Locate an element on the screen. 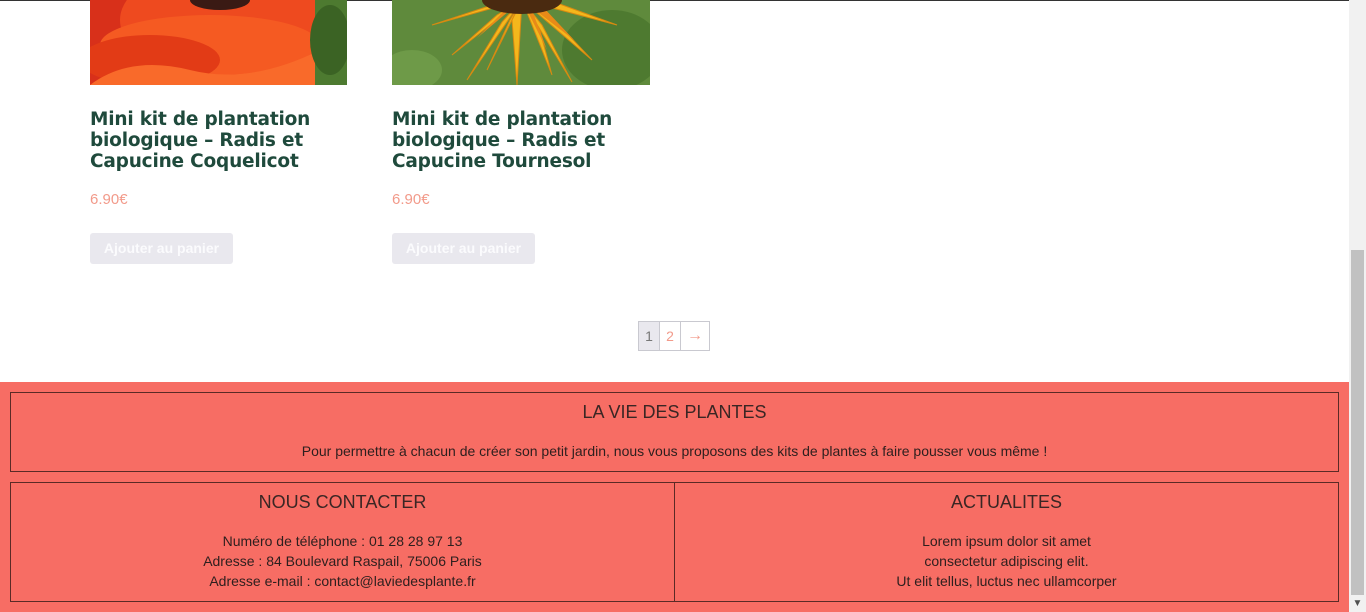 The image size is (1366, 612). page-link-2: 2 is located at coordinates (670, 336).